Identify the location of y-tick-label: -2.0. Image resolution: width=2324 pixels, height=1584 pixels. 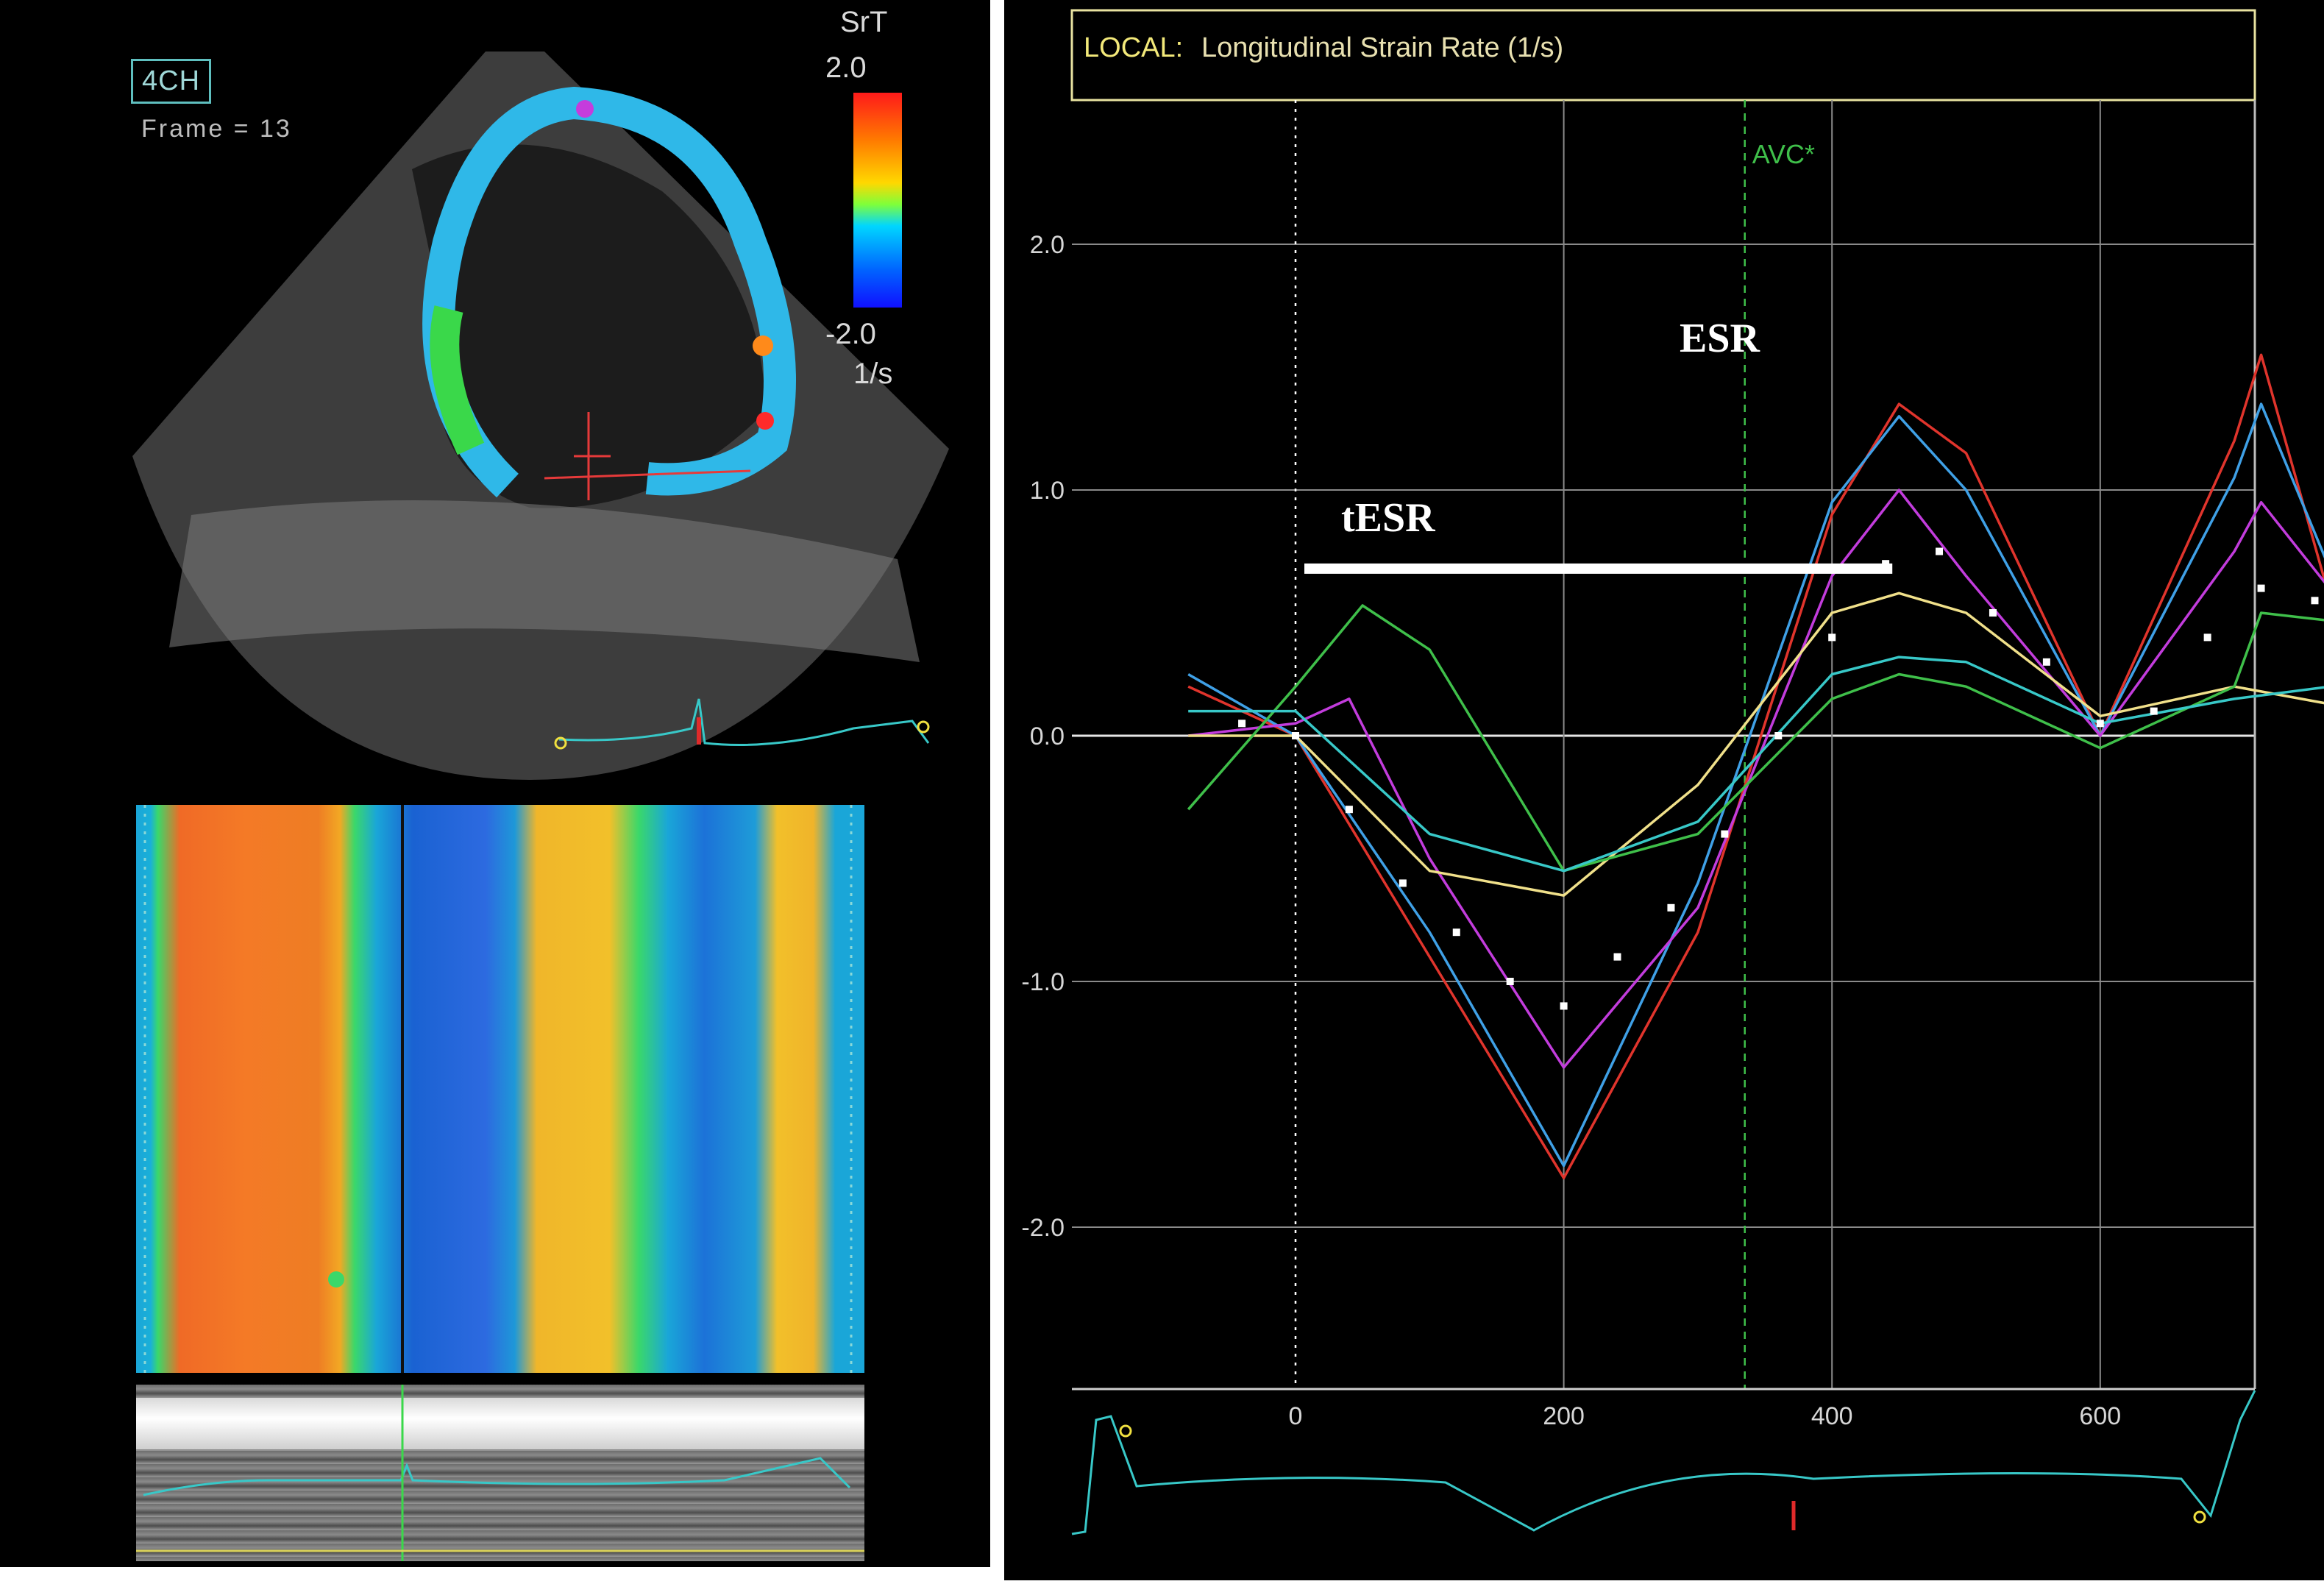
(1043, 1228).